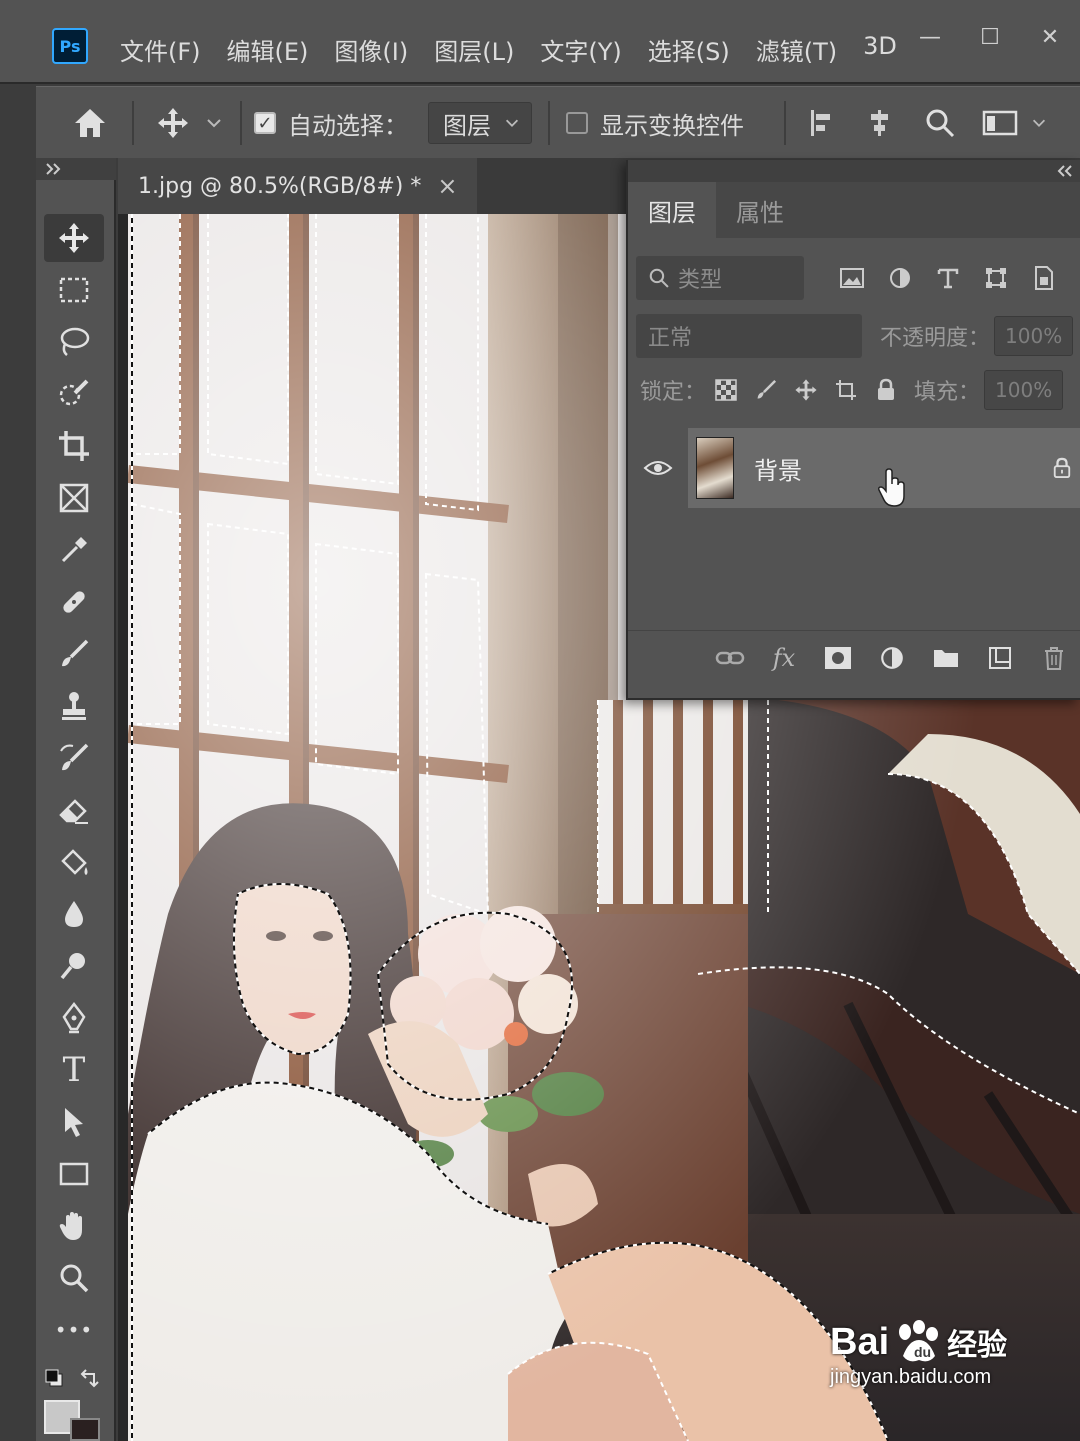 The width and height of the screenshot is (1080, 1441). What do you see at coordinates (190, 123) in the screenshot?
I see `move-tool-preset-button` at bounding box center [190, 123].